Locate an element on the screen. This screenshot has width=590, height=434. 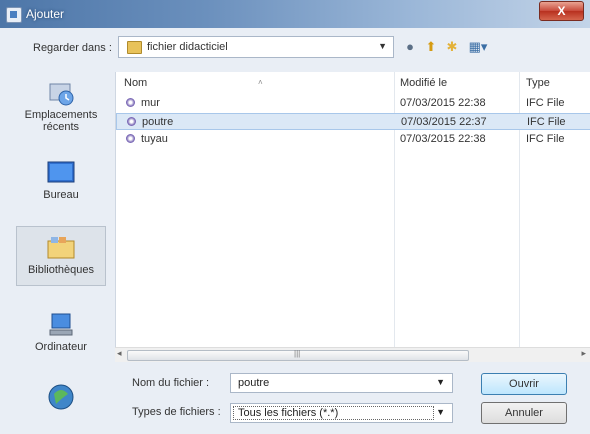
grip-icon: ||| is located at coordinates (297, 353).